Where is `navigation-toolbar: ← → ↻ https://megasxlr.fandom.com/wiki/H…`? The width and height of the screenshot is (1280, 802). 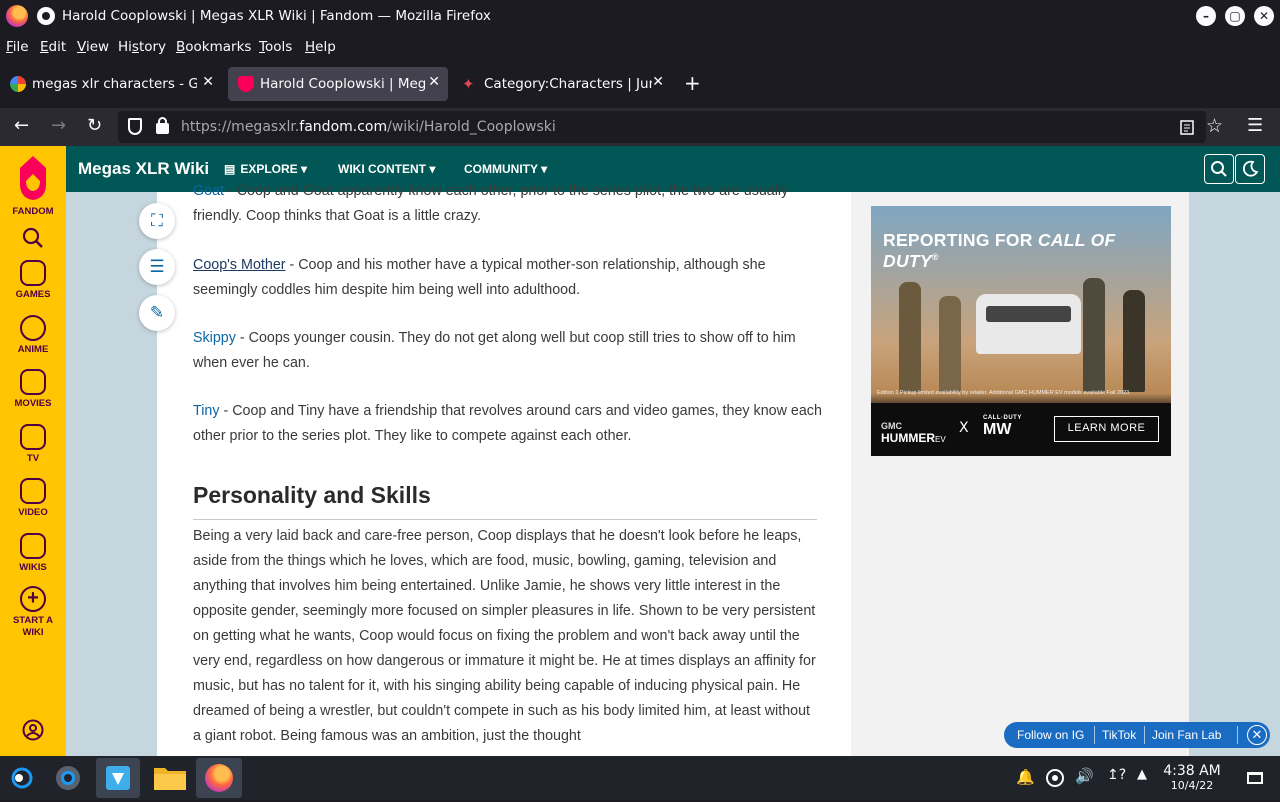 navigation-toolbar: ← → ↻ https://megasxlr.fandom.com/wiki/H… is located at coordinates (640, 127).